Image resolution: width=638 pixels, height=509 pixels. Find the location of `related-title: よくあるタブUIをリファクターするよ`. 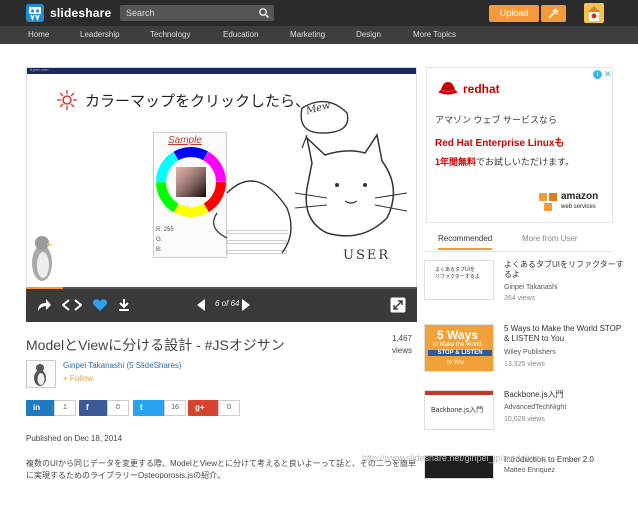

related-title: よくあるタブUIをリファクターするよ is located at coordinates (564, 270).